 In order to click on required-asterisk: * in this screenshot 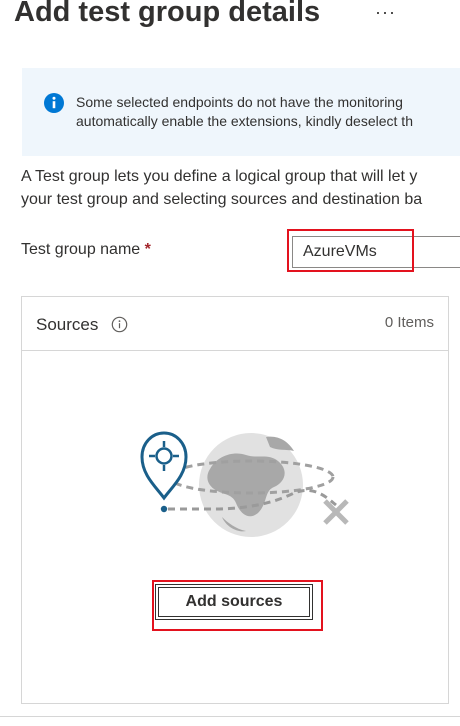, I will do `click(147, 249)`.